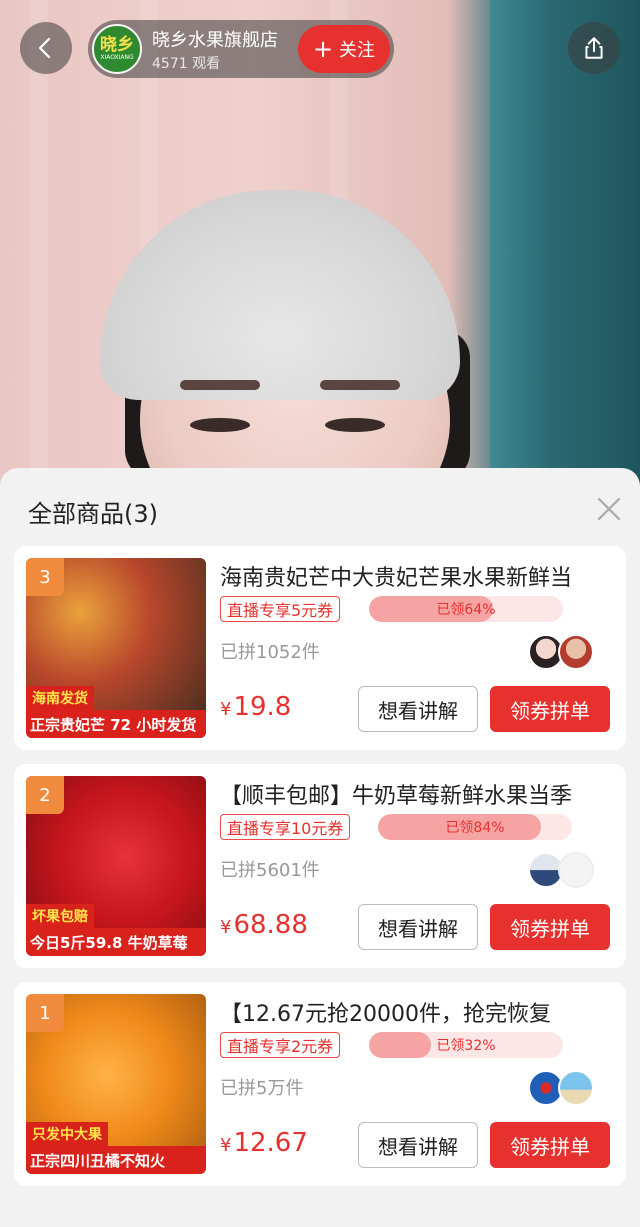 The width and height of the screenshot is (640, 1227). What do you see at coordinates (116, 866) in the screenshot?
I see `product-thumbnail: 2 坏果包赔 今日5斤59.8 牛奶草莓` at bounding box center [116, 866].